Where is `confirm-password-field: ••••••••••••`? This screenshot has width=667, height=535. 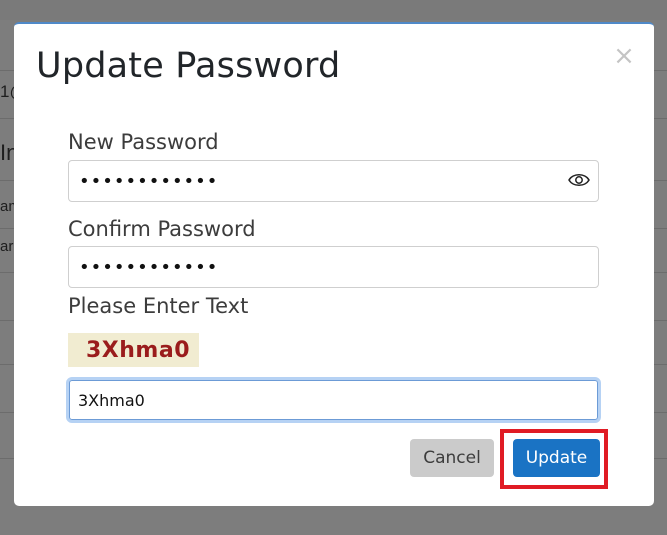
confirm-password-field: •••••••••••• is located at coordinates (333, 267).